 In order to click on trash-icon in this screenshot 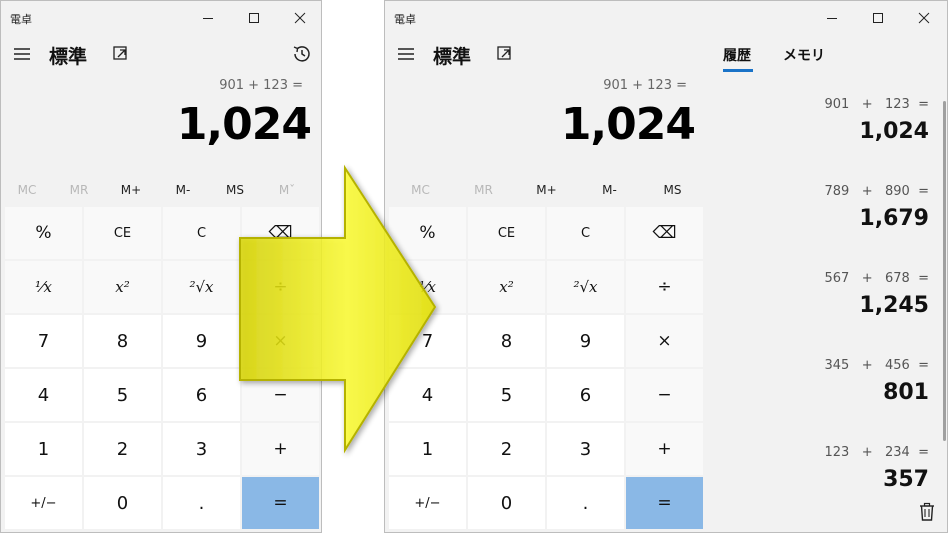, I will do `click(927, 512)`.